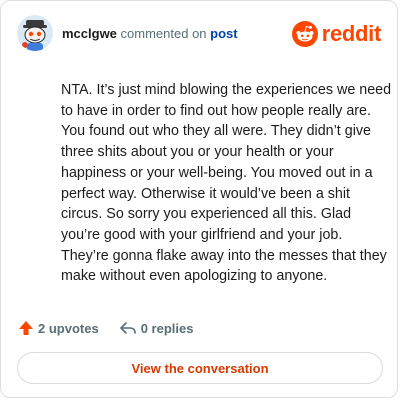 The width and height of the screenshot is (400, 400). I want to click on comment-header: mcclgwe commented on post reddit, so click(199, 35).